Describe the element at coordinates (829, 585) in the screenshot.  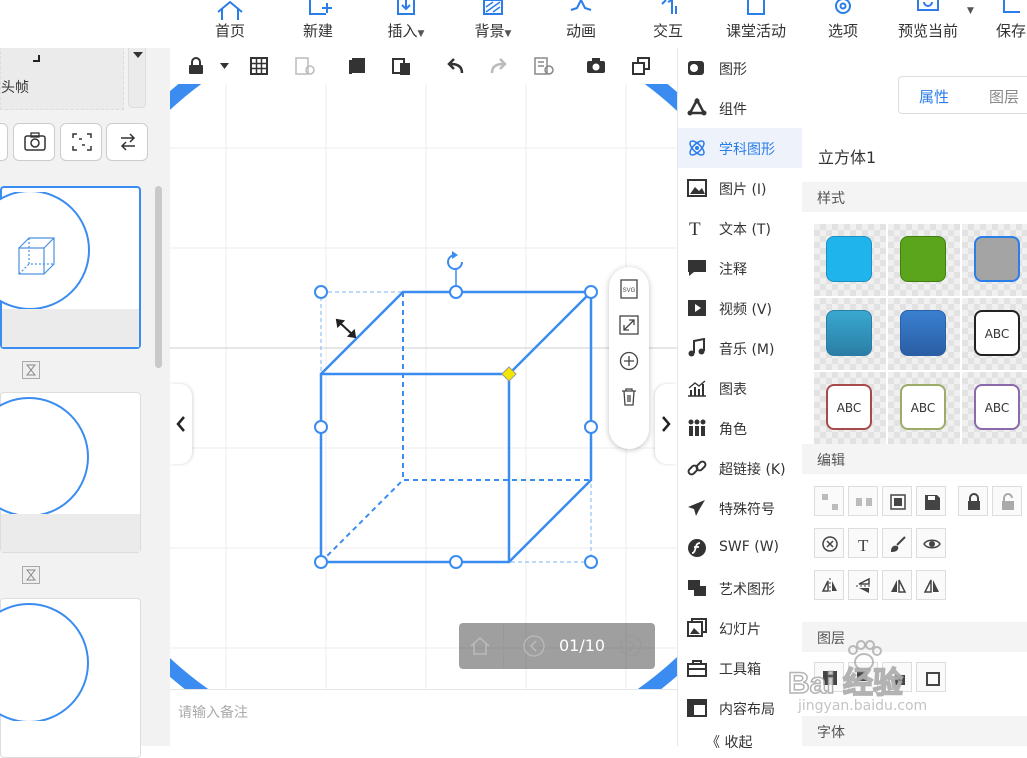
I see `flip-h-button` at that location.